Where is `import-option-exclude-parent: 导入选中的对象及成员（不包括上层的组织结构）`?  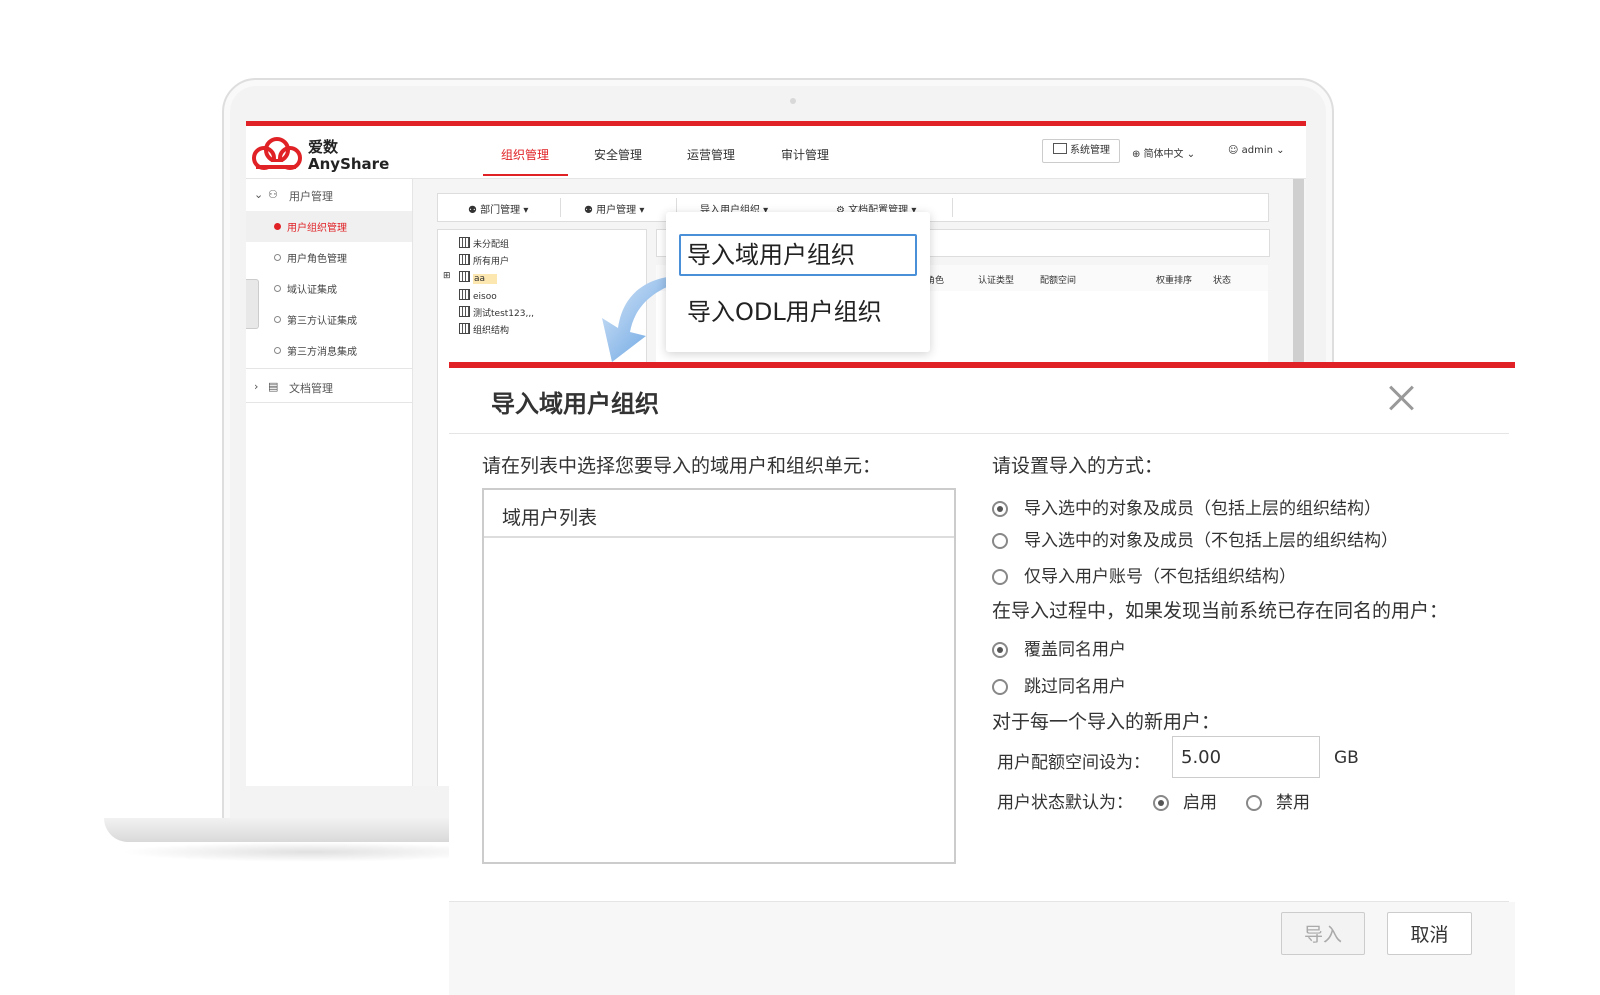 import-option-exclude-parent: 导入选中的对象及成员（不包括上层的组织结构） is located at coordinates (1195, 538).